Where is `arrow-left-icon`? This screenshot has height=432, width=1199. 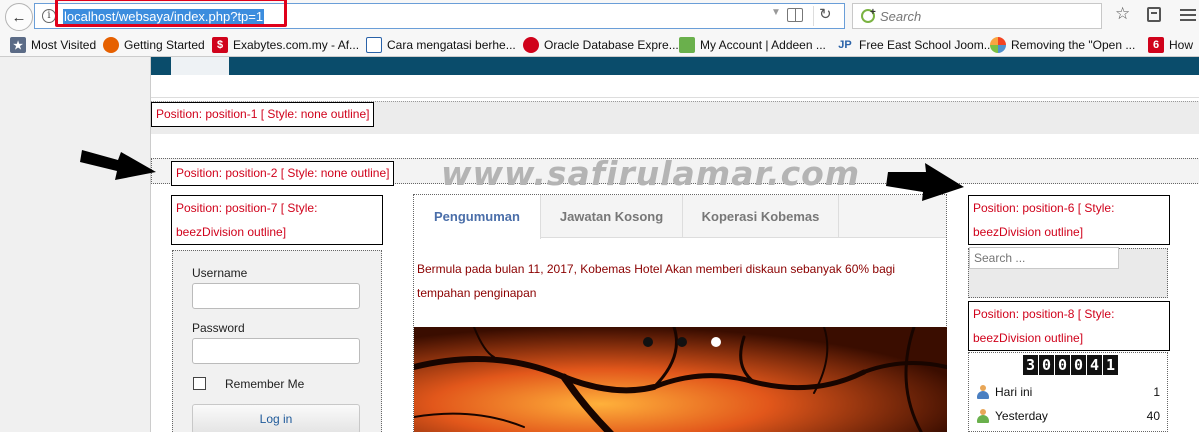 arrow-left-icon is located at coordinates (118, 165).